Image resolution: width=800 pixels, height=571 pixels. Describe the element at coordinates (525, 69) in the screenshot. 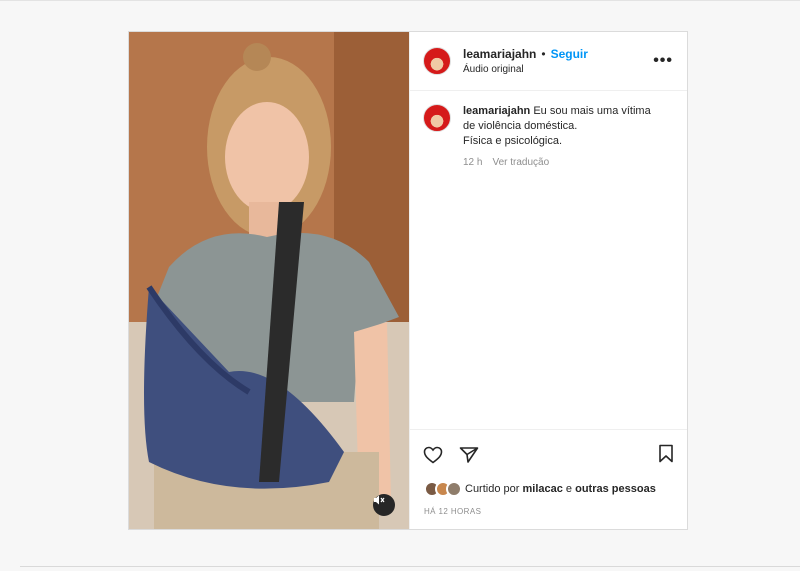

I see `audio-link: Áudio original` at that location.